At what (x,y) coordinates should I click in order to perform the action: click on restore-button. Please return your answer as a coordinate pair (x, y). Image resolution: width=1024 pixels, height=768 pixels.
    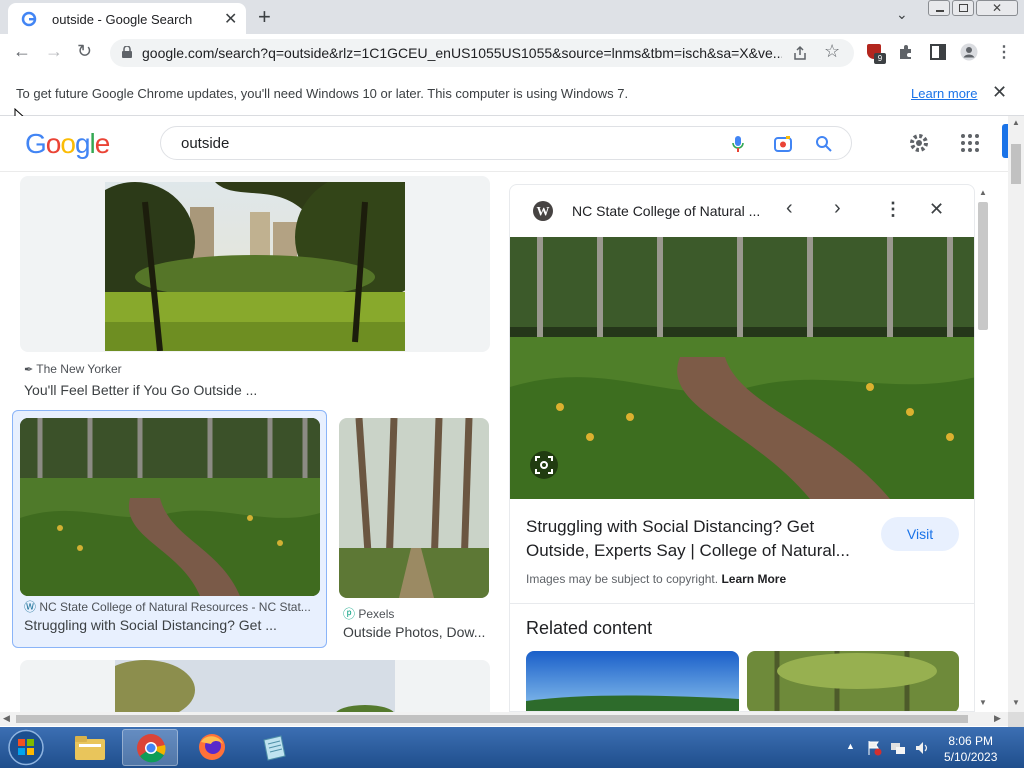
    Looking at the image, I should click on (963, 8).